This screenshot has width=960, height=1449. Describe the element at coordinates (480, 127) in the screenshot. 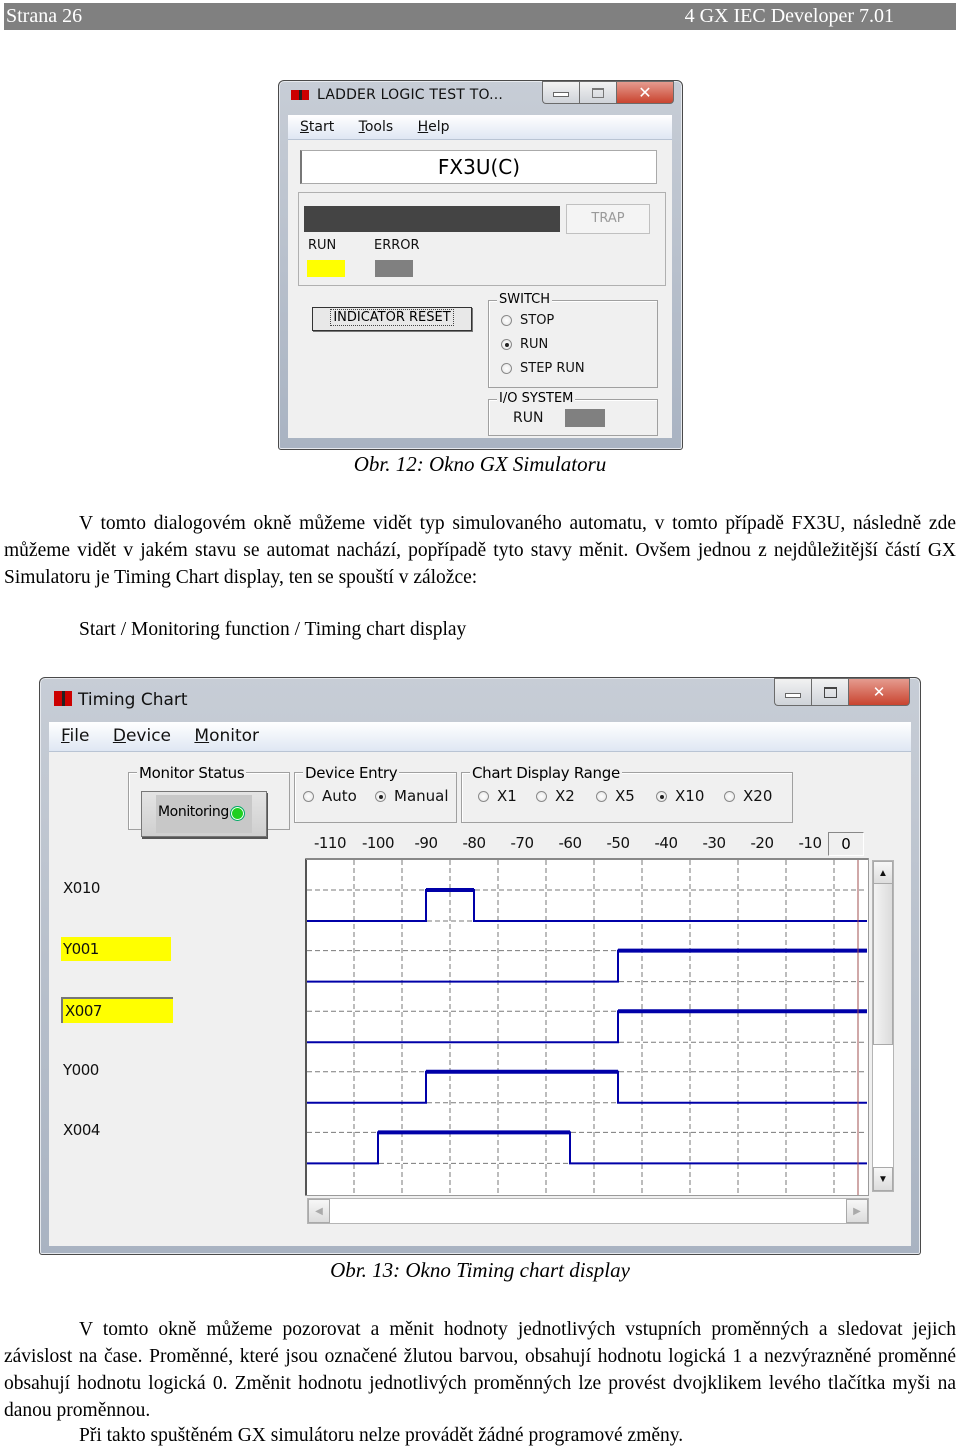

I see `simulator-menubar: Start Tools Help` at that location.